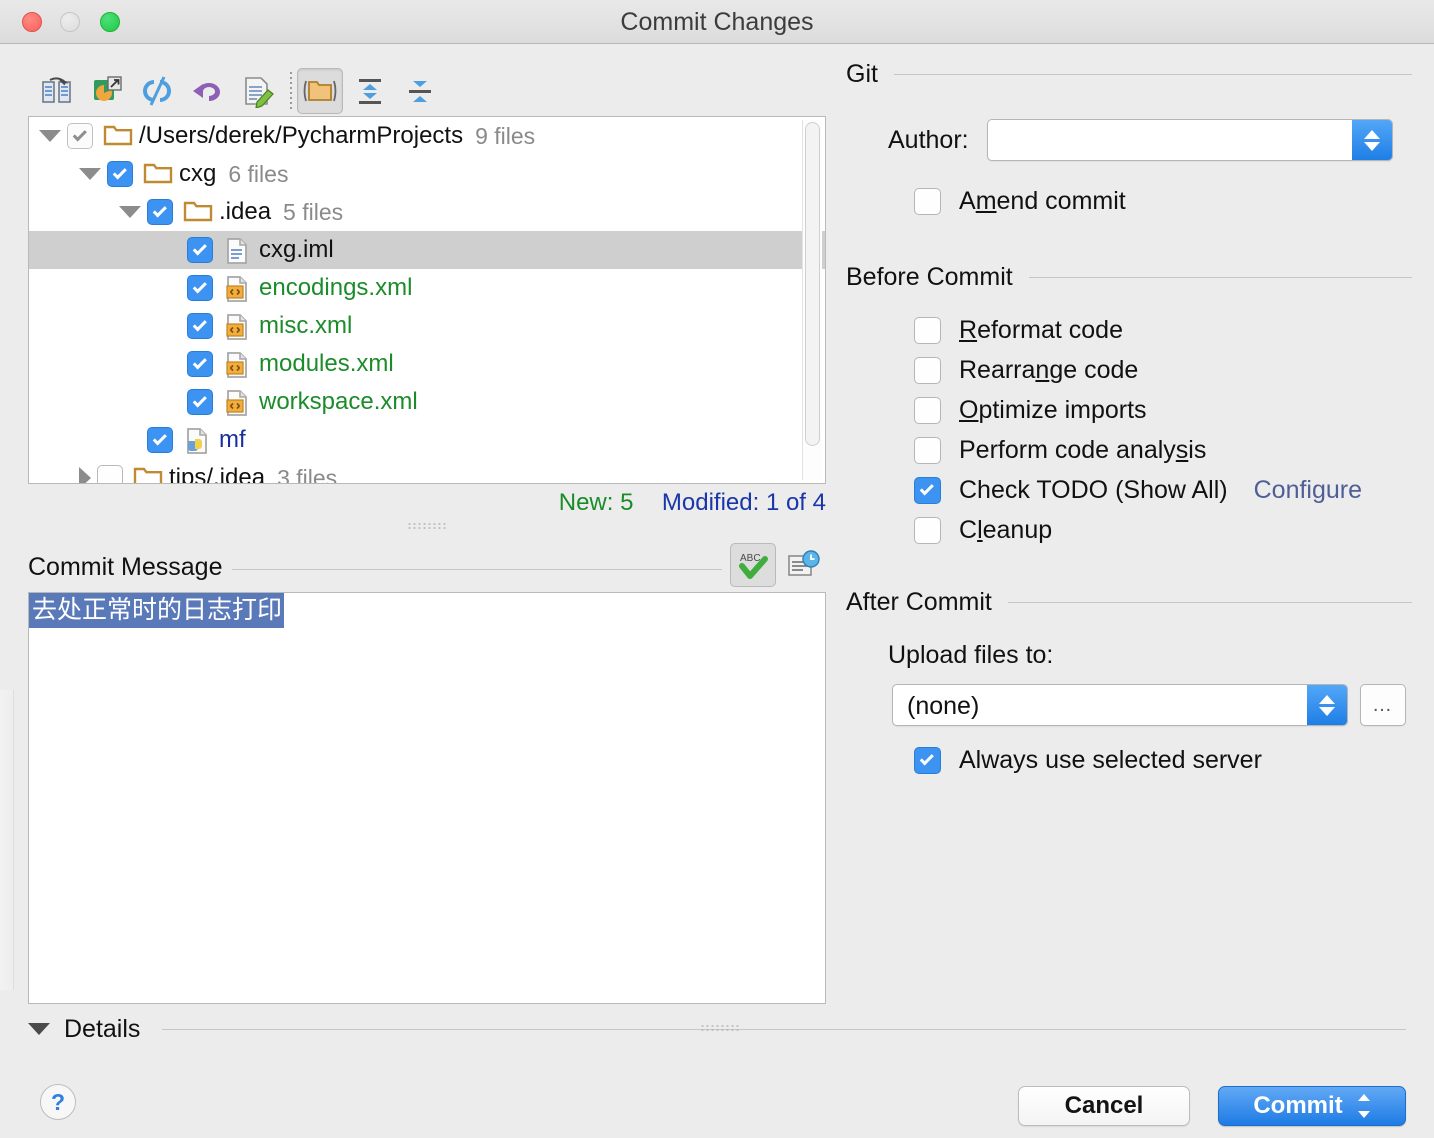 The width and height of the screenshot is (1434, 1138). What do you see at coordinates (1104, 1106) in the screenshot?
I see `cancel-button: Cancel` at bounding box center [1104, 1106].